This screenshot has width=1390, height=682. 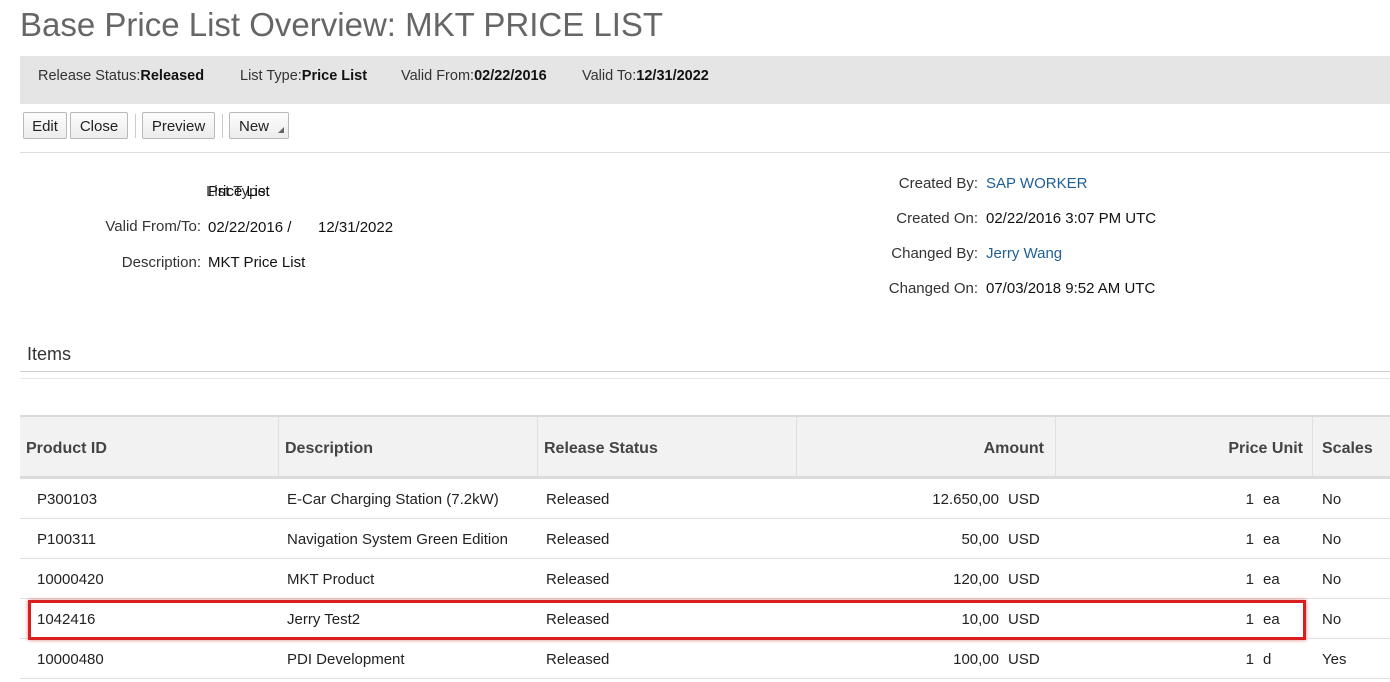 What do you see at coordinates (49, 354) in the screenshot?
I see `items-section-title: Items` at bounding box center [49, 354].